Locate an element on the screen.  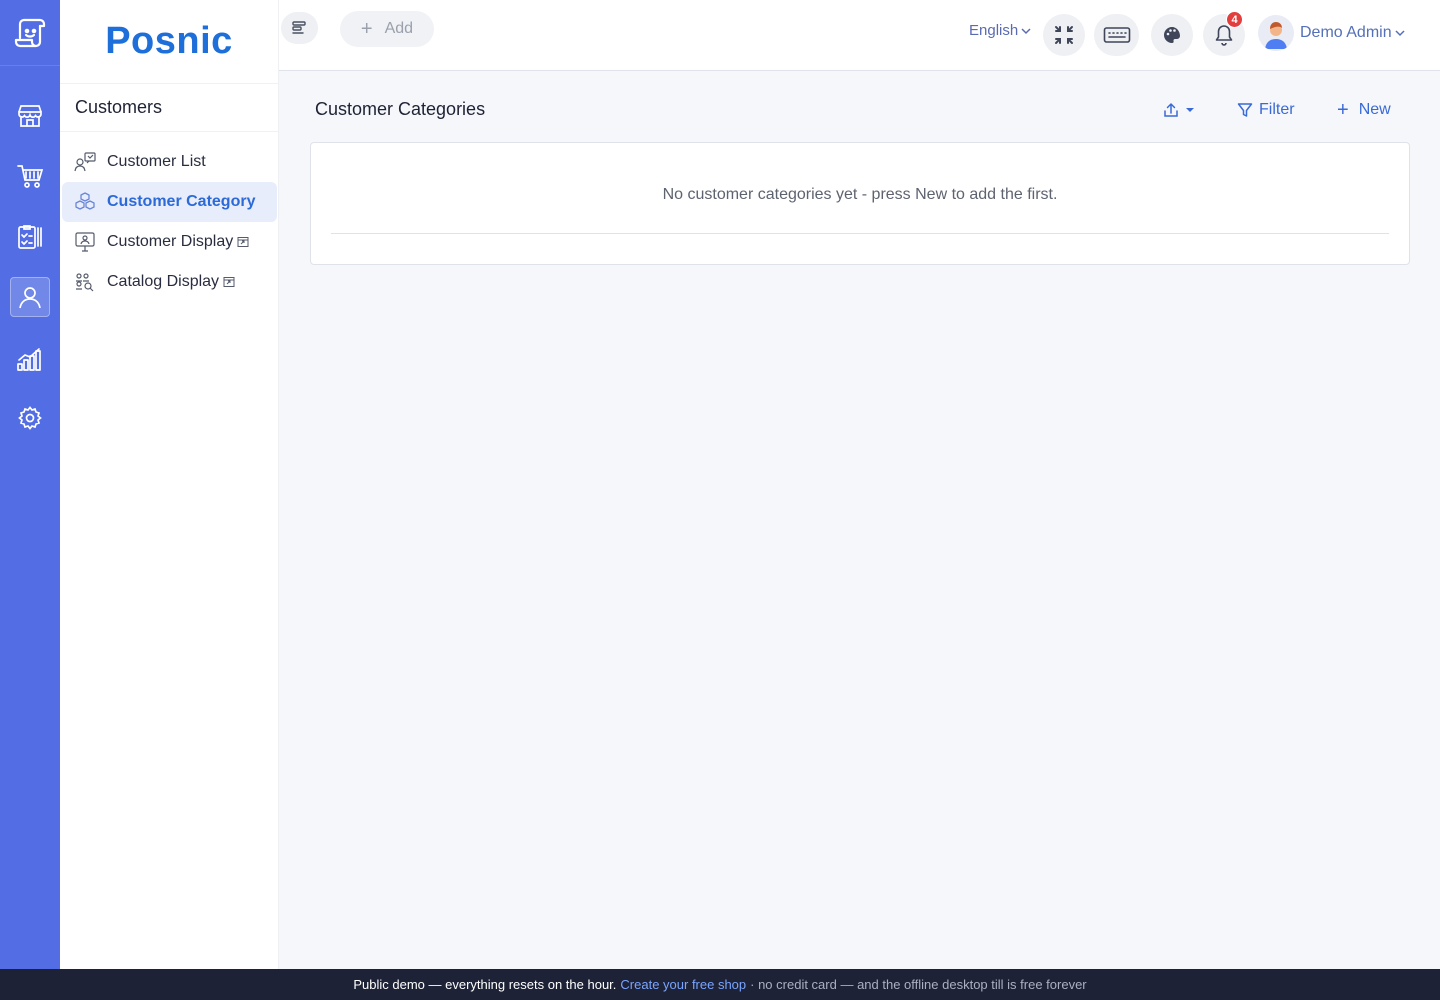
keyboard-shortcuts-button is located at coordinates (1116, 35).